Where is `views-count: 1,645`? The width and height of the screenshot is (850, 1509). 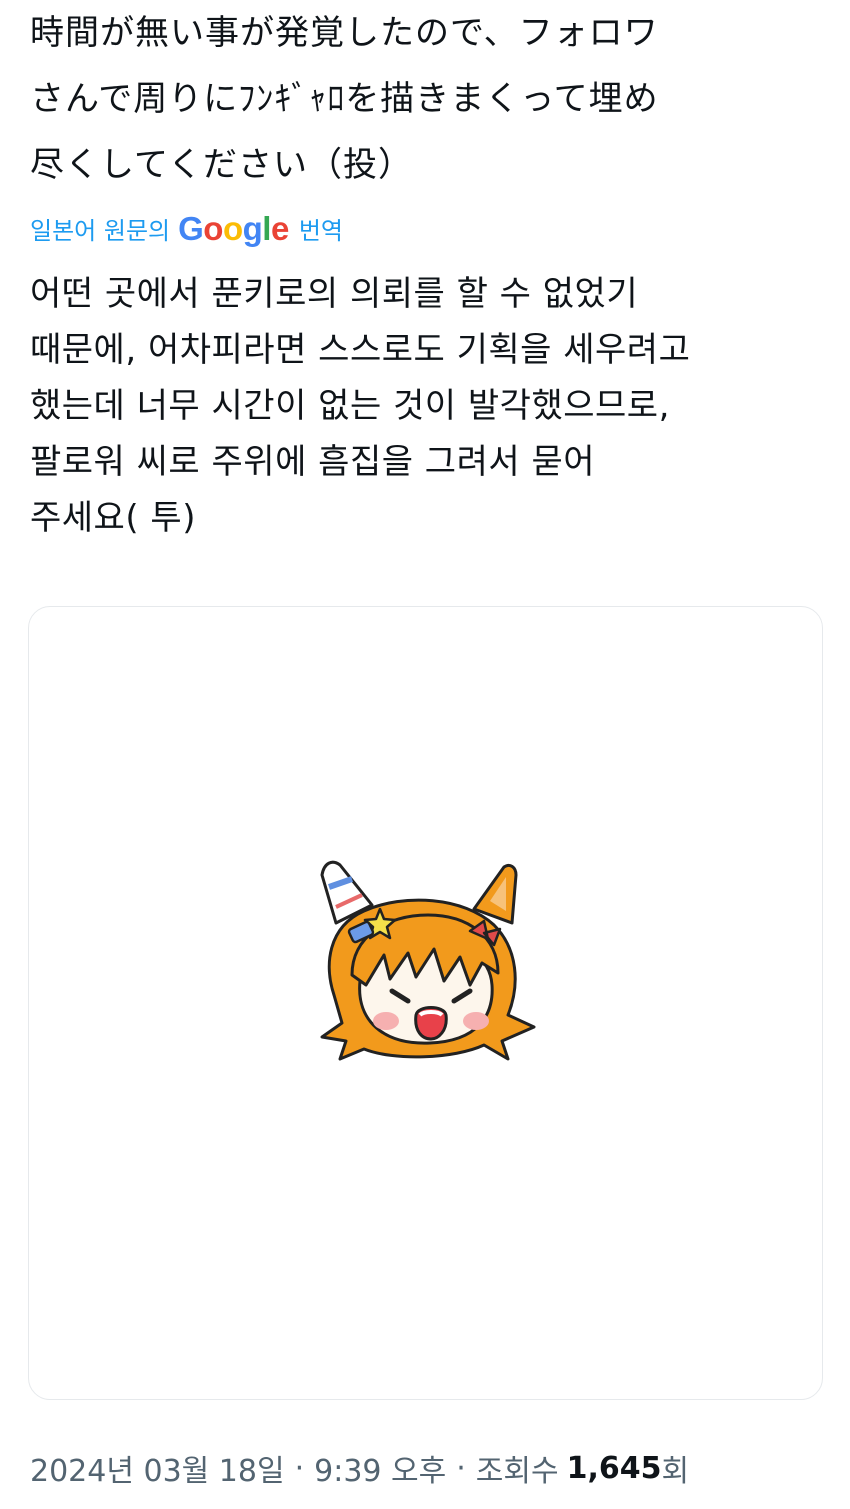
views-count: 1,645 is located at coordinates (614, 1468).